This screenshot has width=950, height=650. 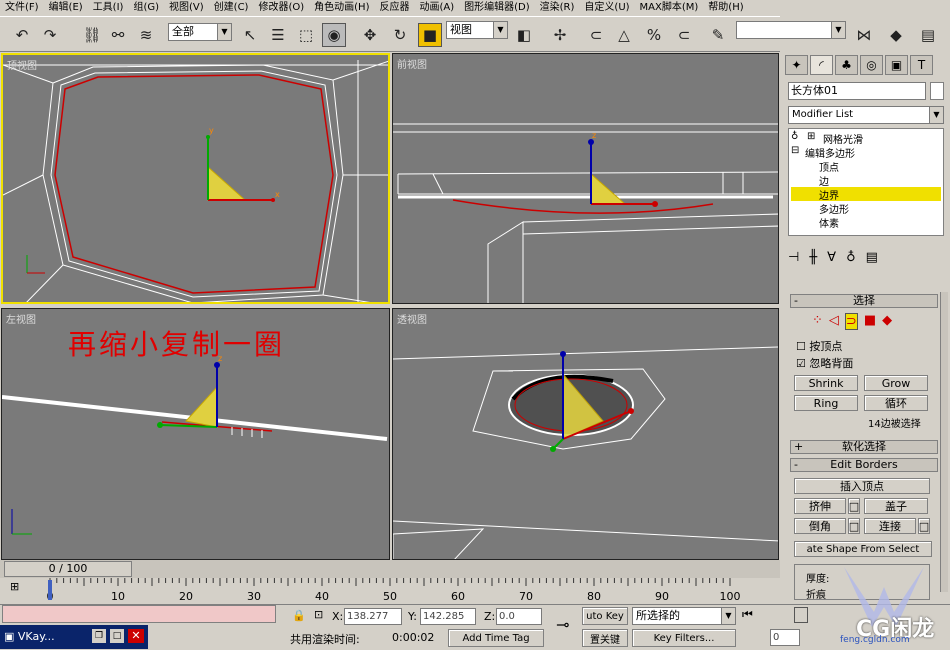 What do you see at coordinates (21, 318) in the screenshot?
I see `viewport-label-left: 左视图` at bounding box center [21, 318].